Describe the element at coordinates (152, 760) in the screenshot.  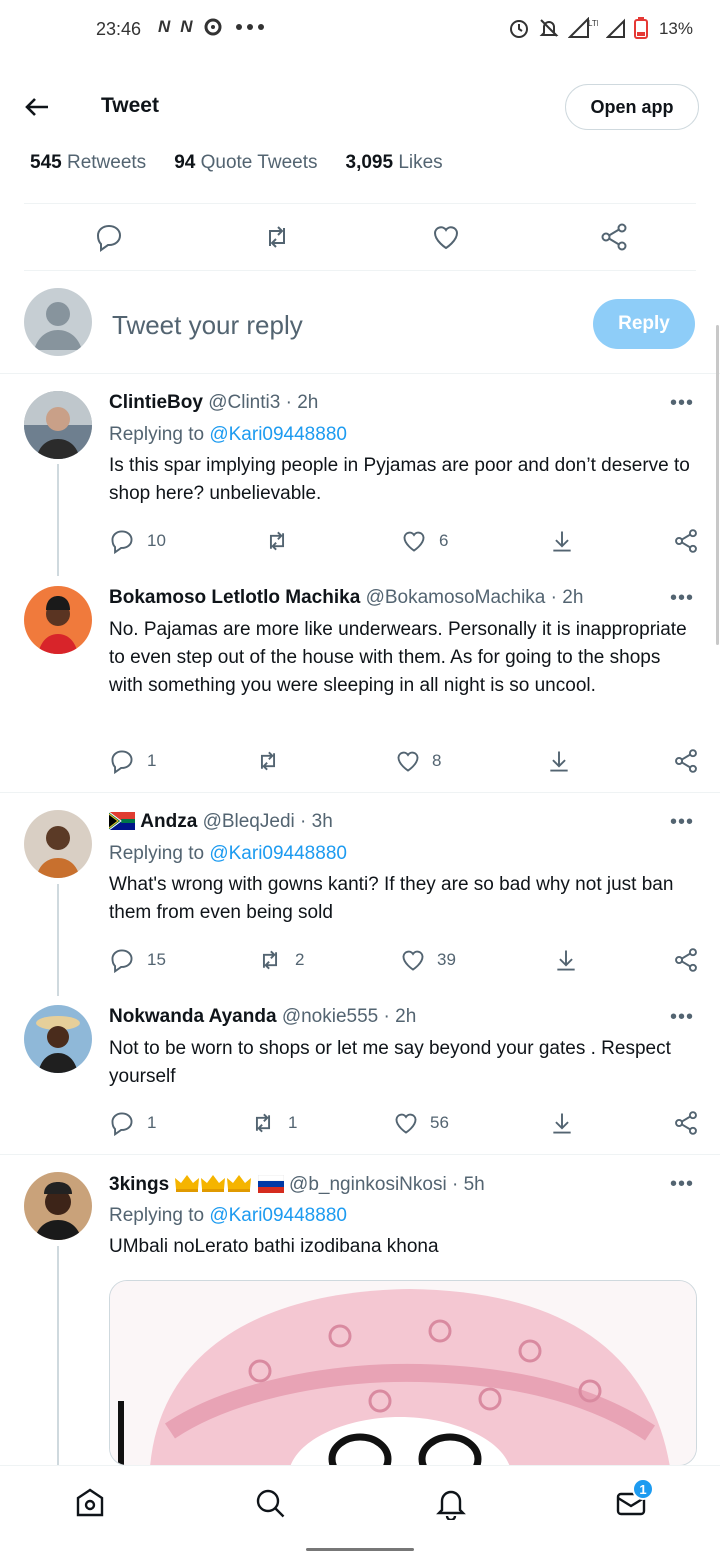
I see `reply-count: 1` at that location.